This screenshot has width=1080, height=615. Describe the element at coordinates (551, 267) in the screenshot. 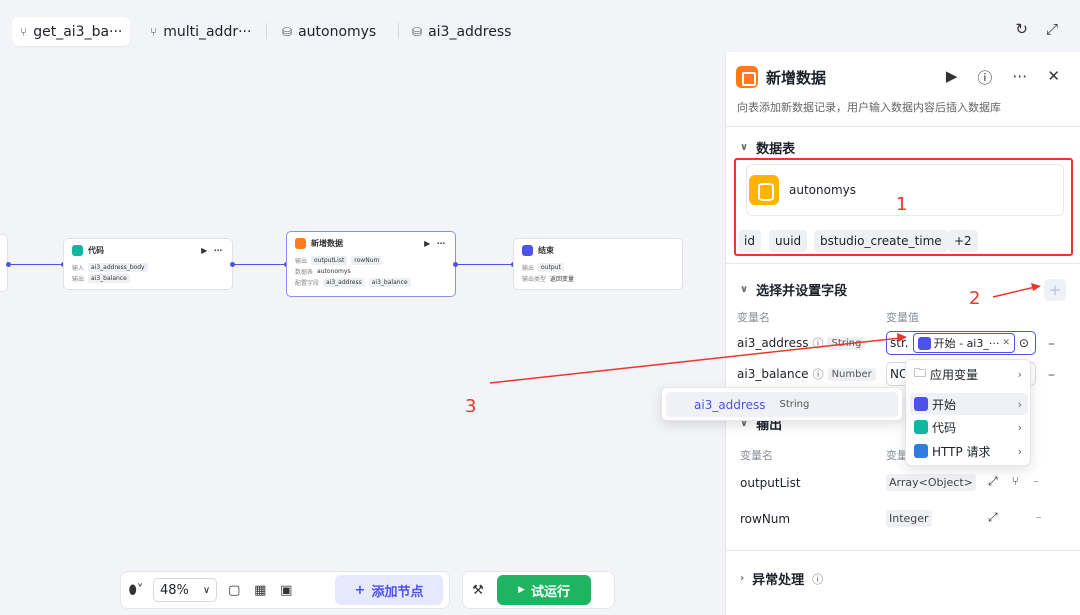

I see `output-chip: output` at that location.